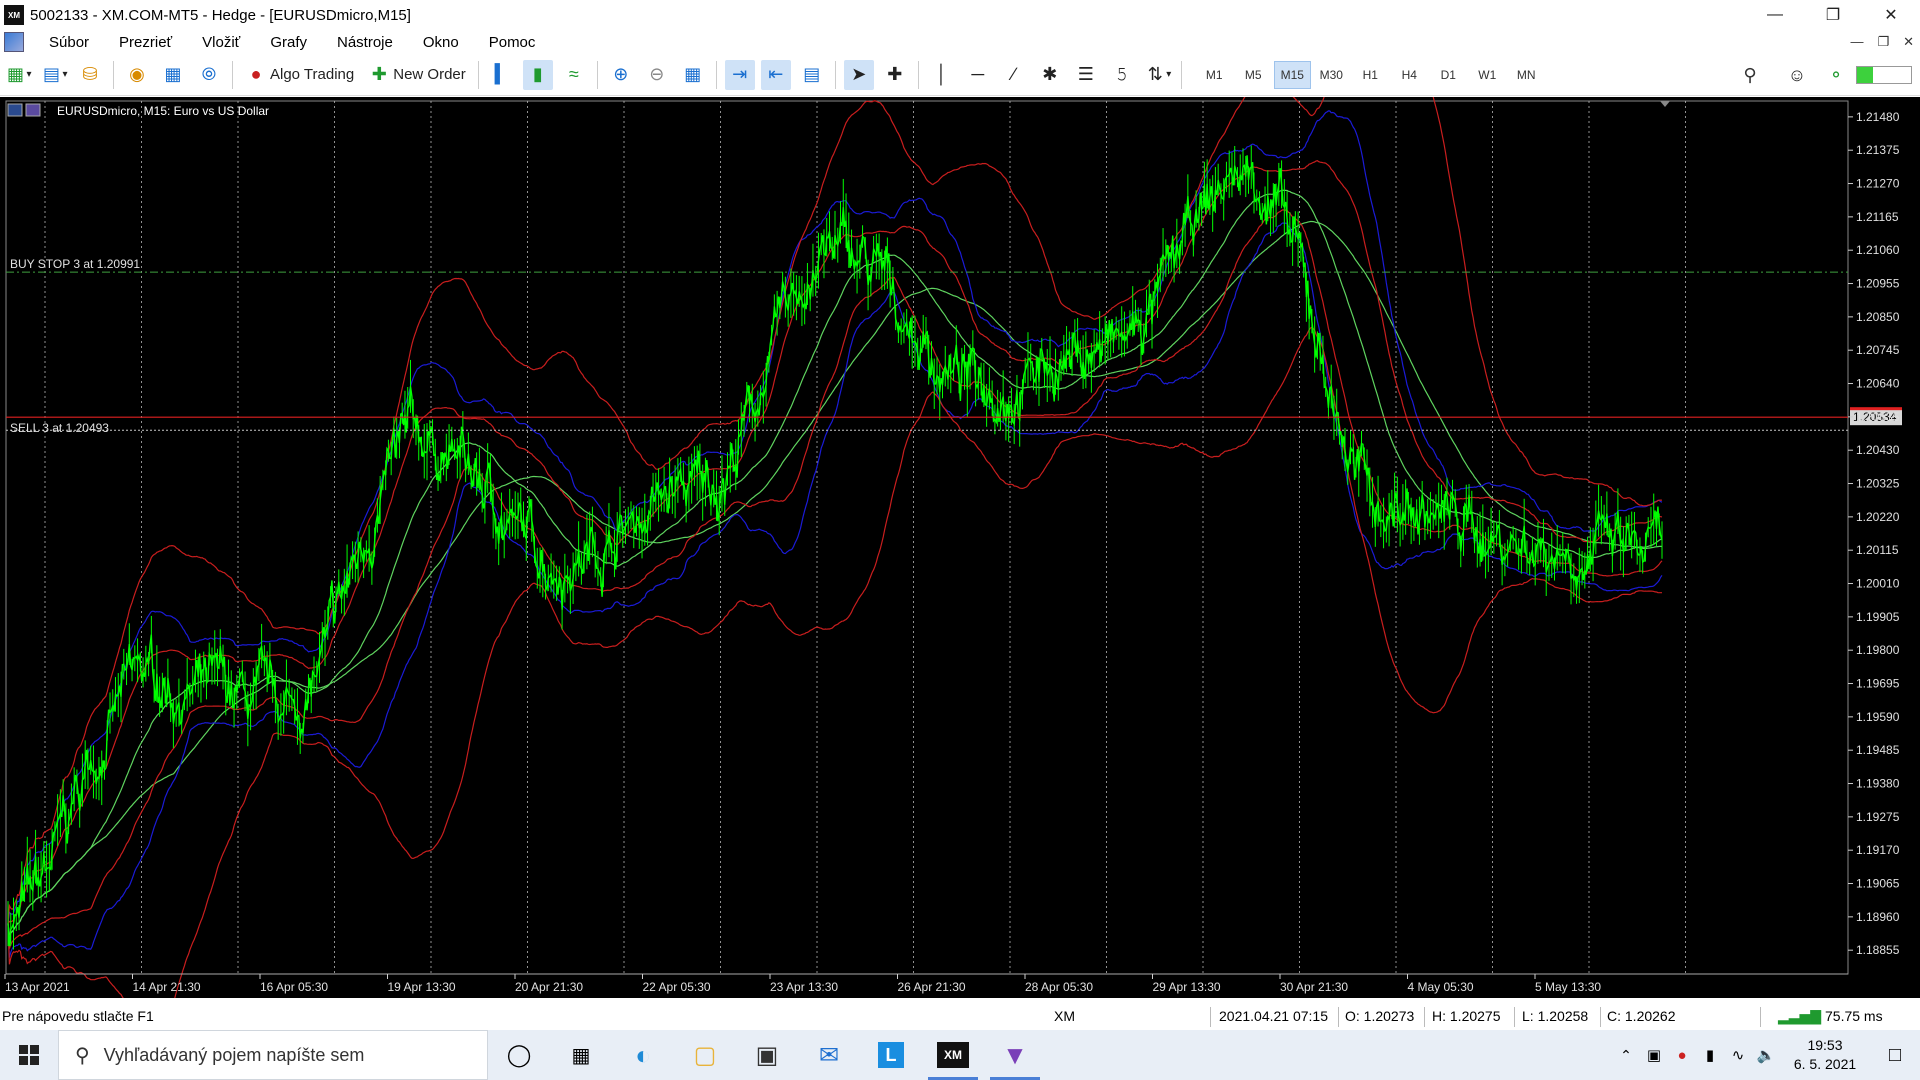  What do you see at coordinates (512, 42) in the screenshot?
I see `menu-item-help: Pomoc` at bounding box center [512, 42].